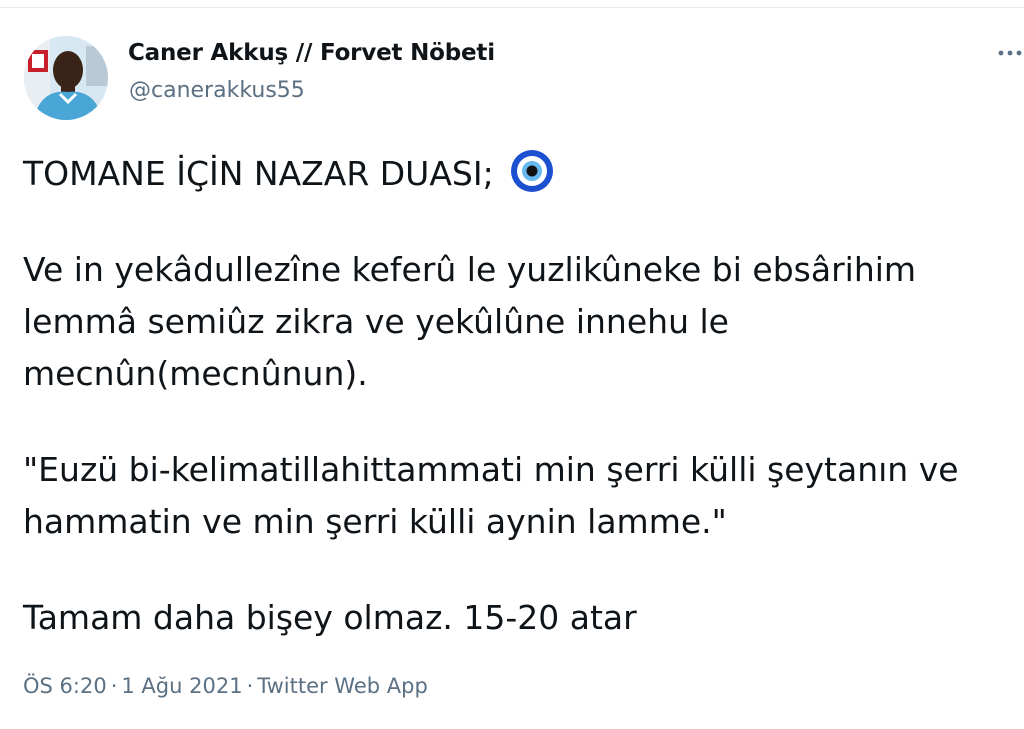 This screenshot has height=729, width=1024. Describe the element at coordinates (66, 78) in the screenshot. I see `avatar` at that location.